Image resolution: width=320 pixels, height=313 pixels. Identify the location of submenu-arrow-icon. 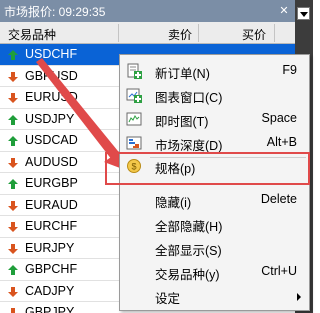
(299, 297).